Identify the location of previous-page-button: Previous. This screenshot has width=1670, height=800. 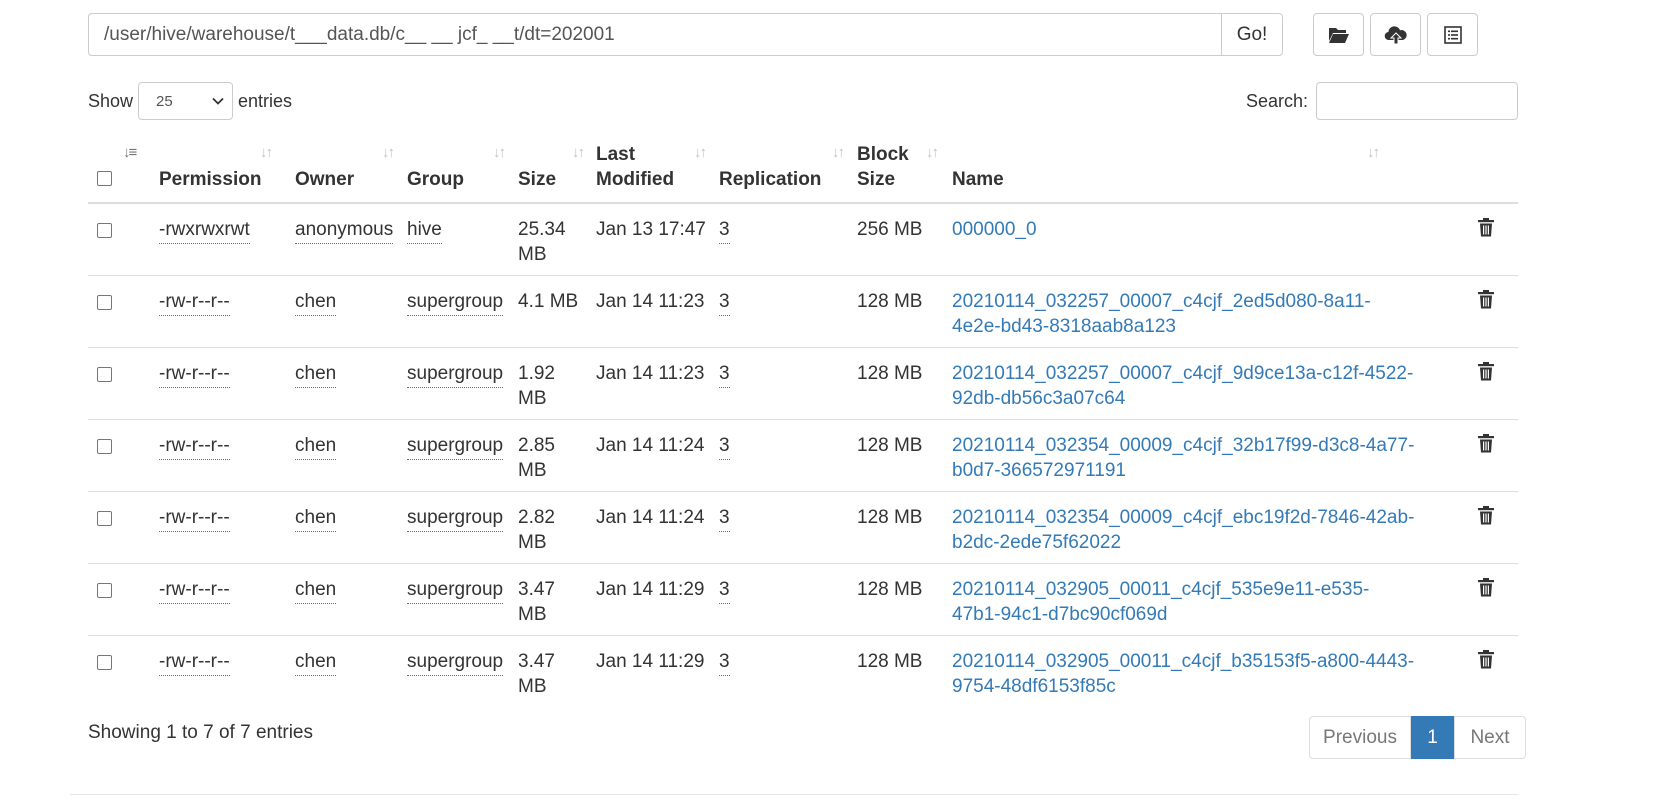
(1360, 737).